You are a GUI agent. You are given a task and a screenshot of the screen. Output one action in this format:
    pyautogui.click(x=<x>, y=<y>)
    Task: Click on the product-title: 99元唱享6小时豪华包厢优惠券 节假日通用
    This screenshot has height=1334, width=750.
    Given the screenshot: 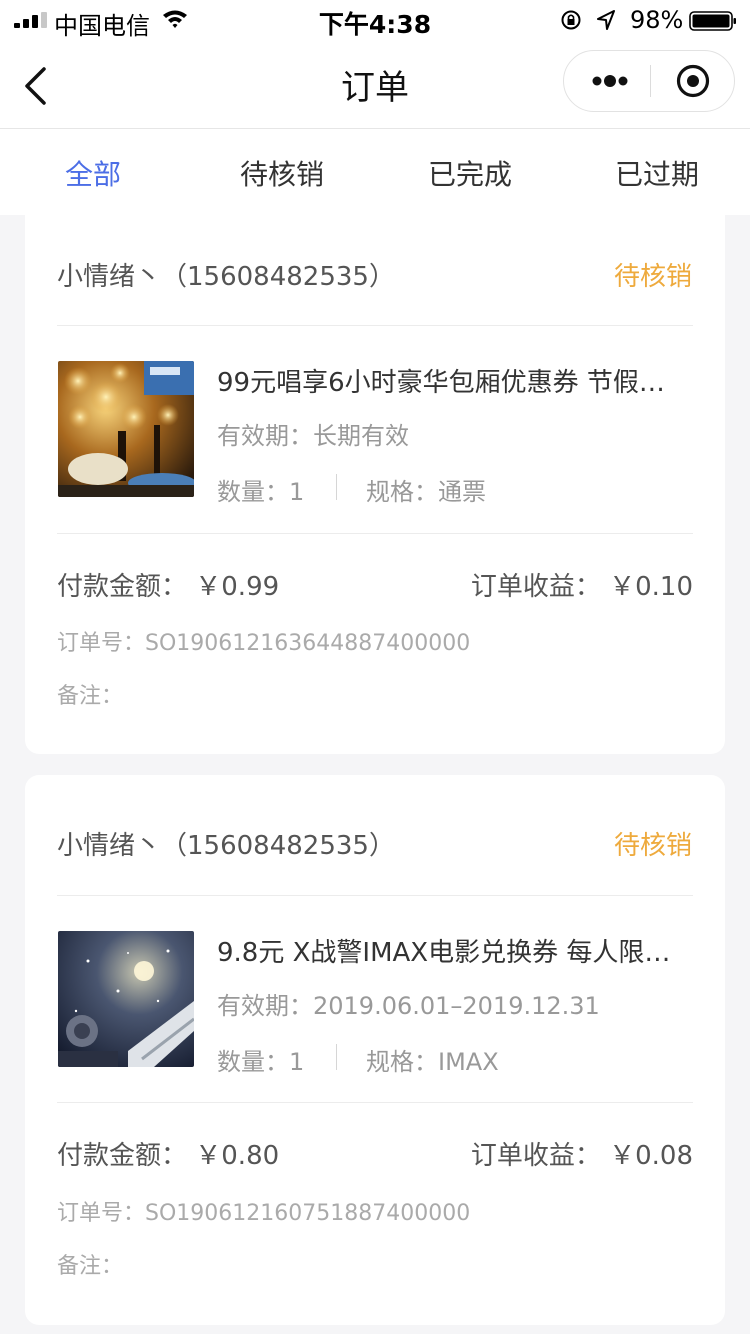 What is the action you would take?
    pyautogui.click(x=447, y=383)
    